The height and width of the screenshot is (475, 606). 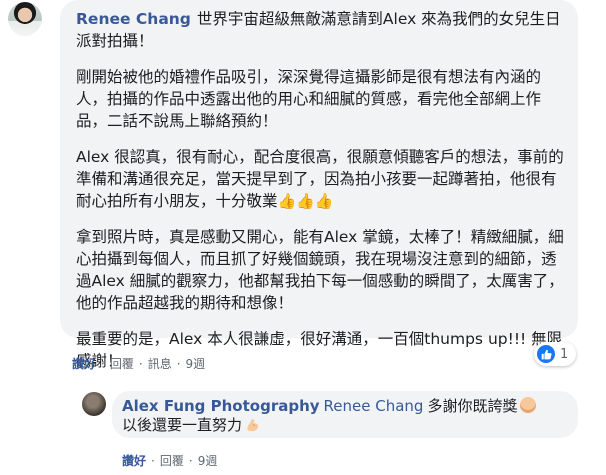 I want to click on comment-actions: 讚好 · 回覆 · 訊息 · 9週, so click(x=138, y=363).